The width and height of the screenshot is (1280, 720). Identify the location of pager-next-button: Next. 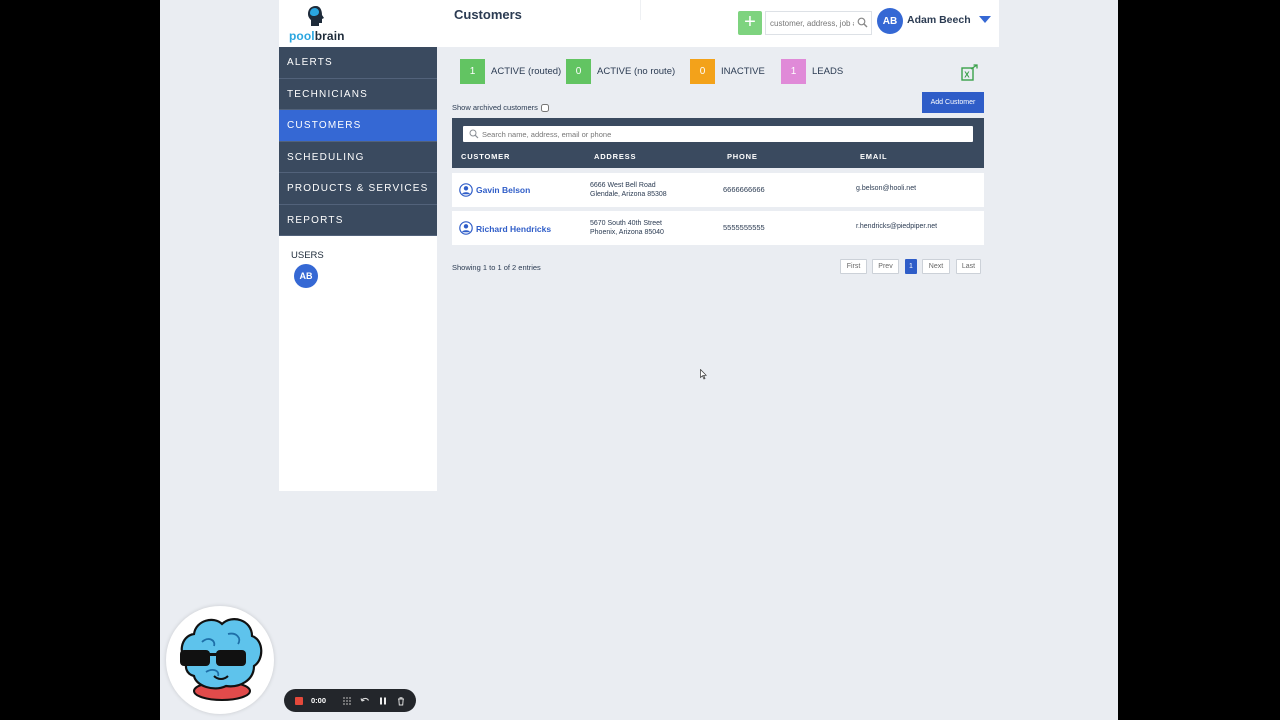
(936, 266).